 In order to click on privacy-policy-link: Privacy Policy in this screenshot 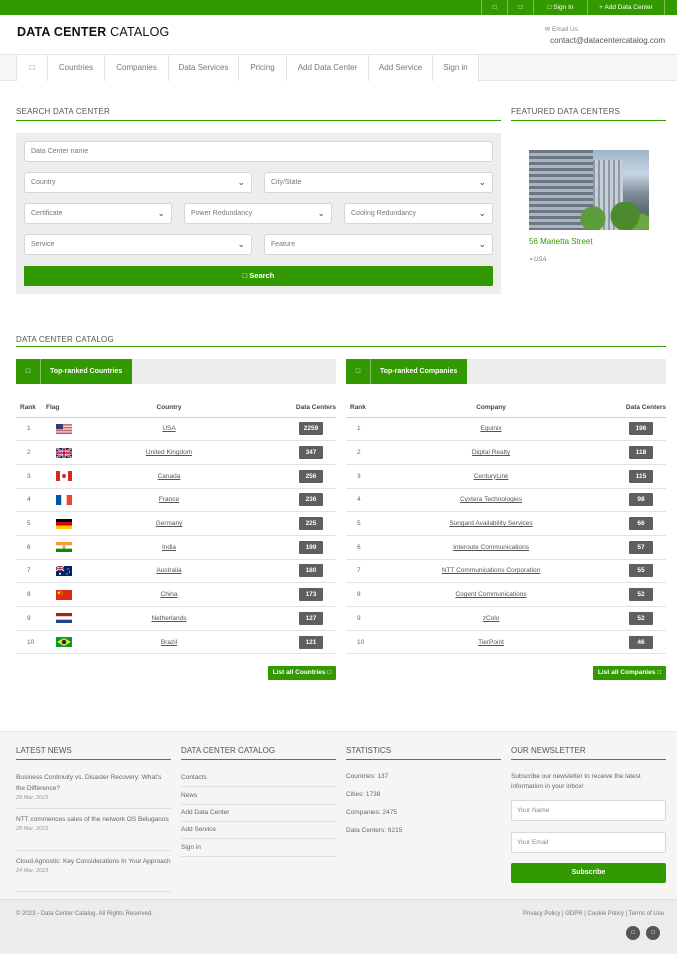, I will do `click(541, 914)`.